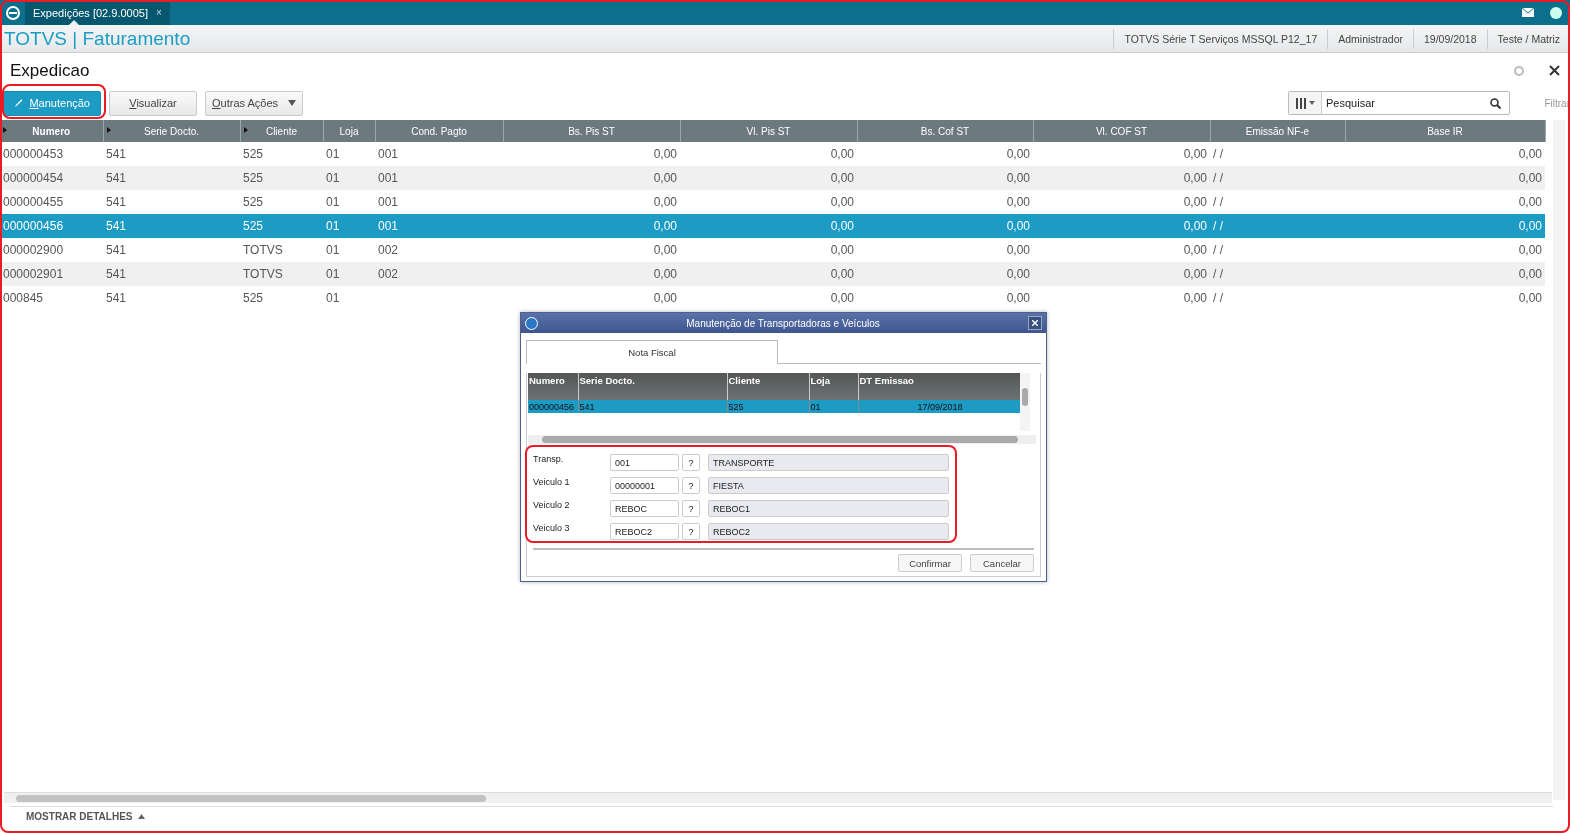 The height and width of the screenshot is (833, 1570). I want to click on header-info: Administrador, so click(1370, 38).